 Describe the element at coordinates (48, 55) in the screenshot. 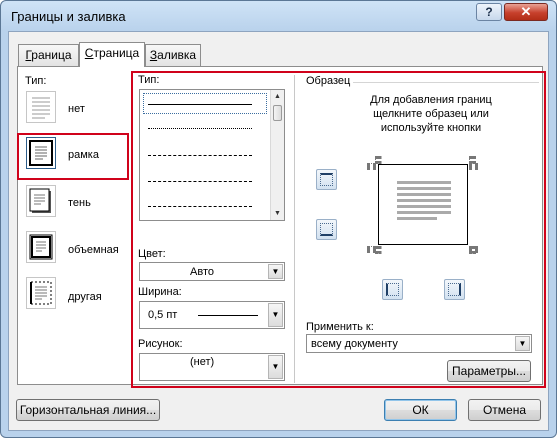

I see `tab-borders: Граница` at that location.